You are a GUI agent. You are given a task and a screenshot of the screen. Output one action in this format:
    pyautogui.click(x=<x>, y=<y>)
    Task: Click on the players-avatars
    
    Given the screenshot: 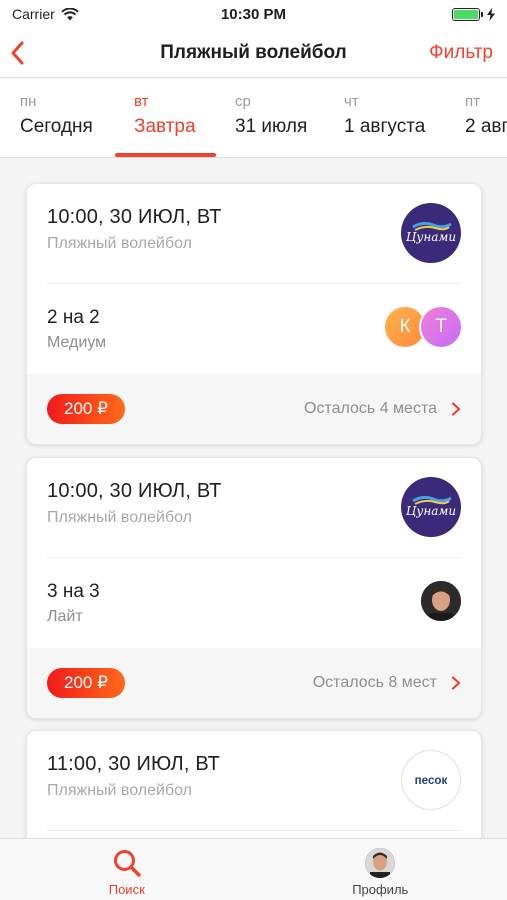 What is the action you would take?
    pyautogui.click(x=441, y=601)
    